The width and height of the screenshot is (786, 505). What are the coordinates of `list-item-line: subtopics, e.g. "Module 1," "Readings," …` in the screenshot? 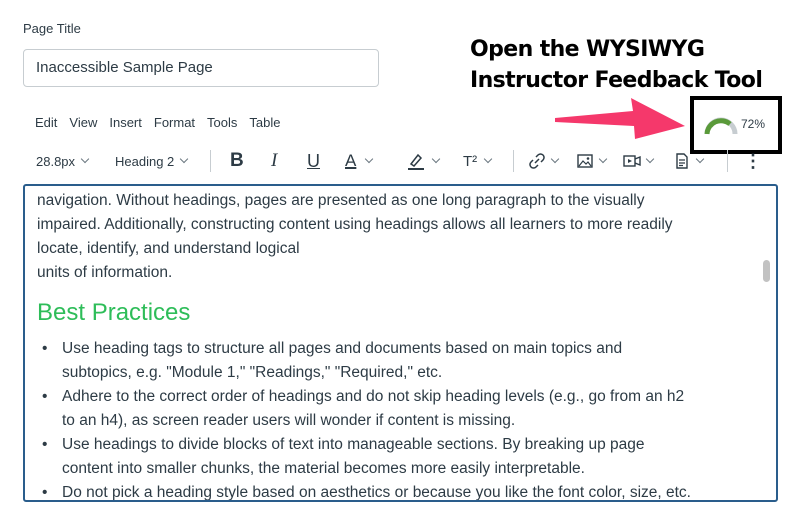 It's located at (252, 372).